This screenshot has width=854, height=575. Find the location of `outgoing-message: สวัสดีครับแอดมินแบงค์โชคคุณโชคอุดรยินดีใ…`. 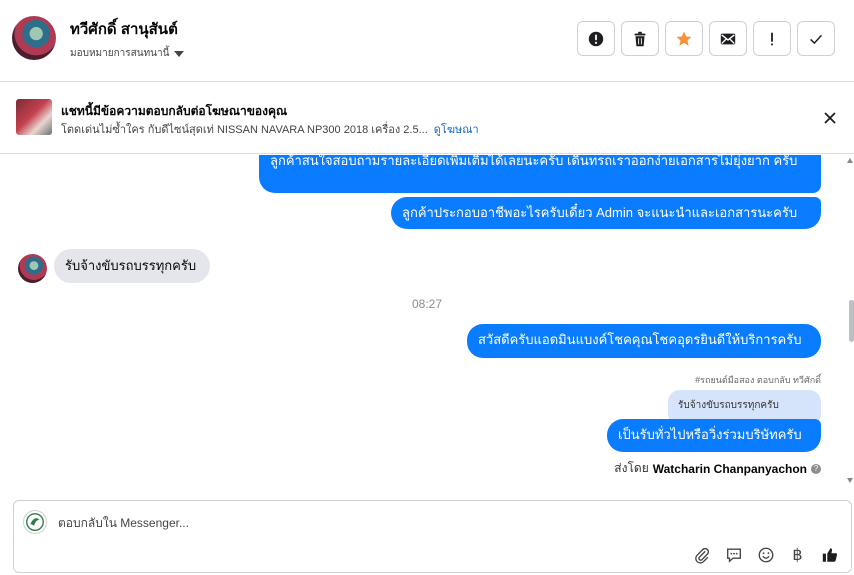

outgoing-message: สวัสดีครับแอดมินแบงค์โชคคุณโชคอุดรยินดีใ… is located at coordinates (644, 341).